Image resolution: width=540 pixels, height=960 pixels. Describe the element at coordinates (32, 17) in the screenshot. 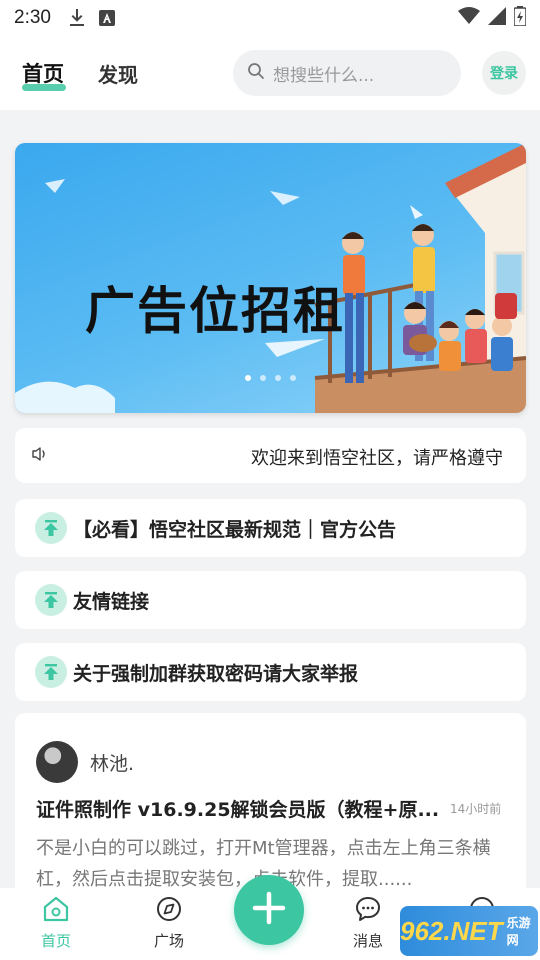

I see `status-time: 2:30` at that location.